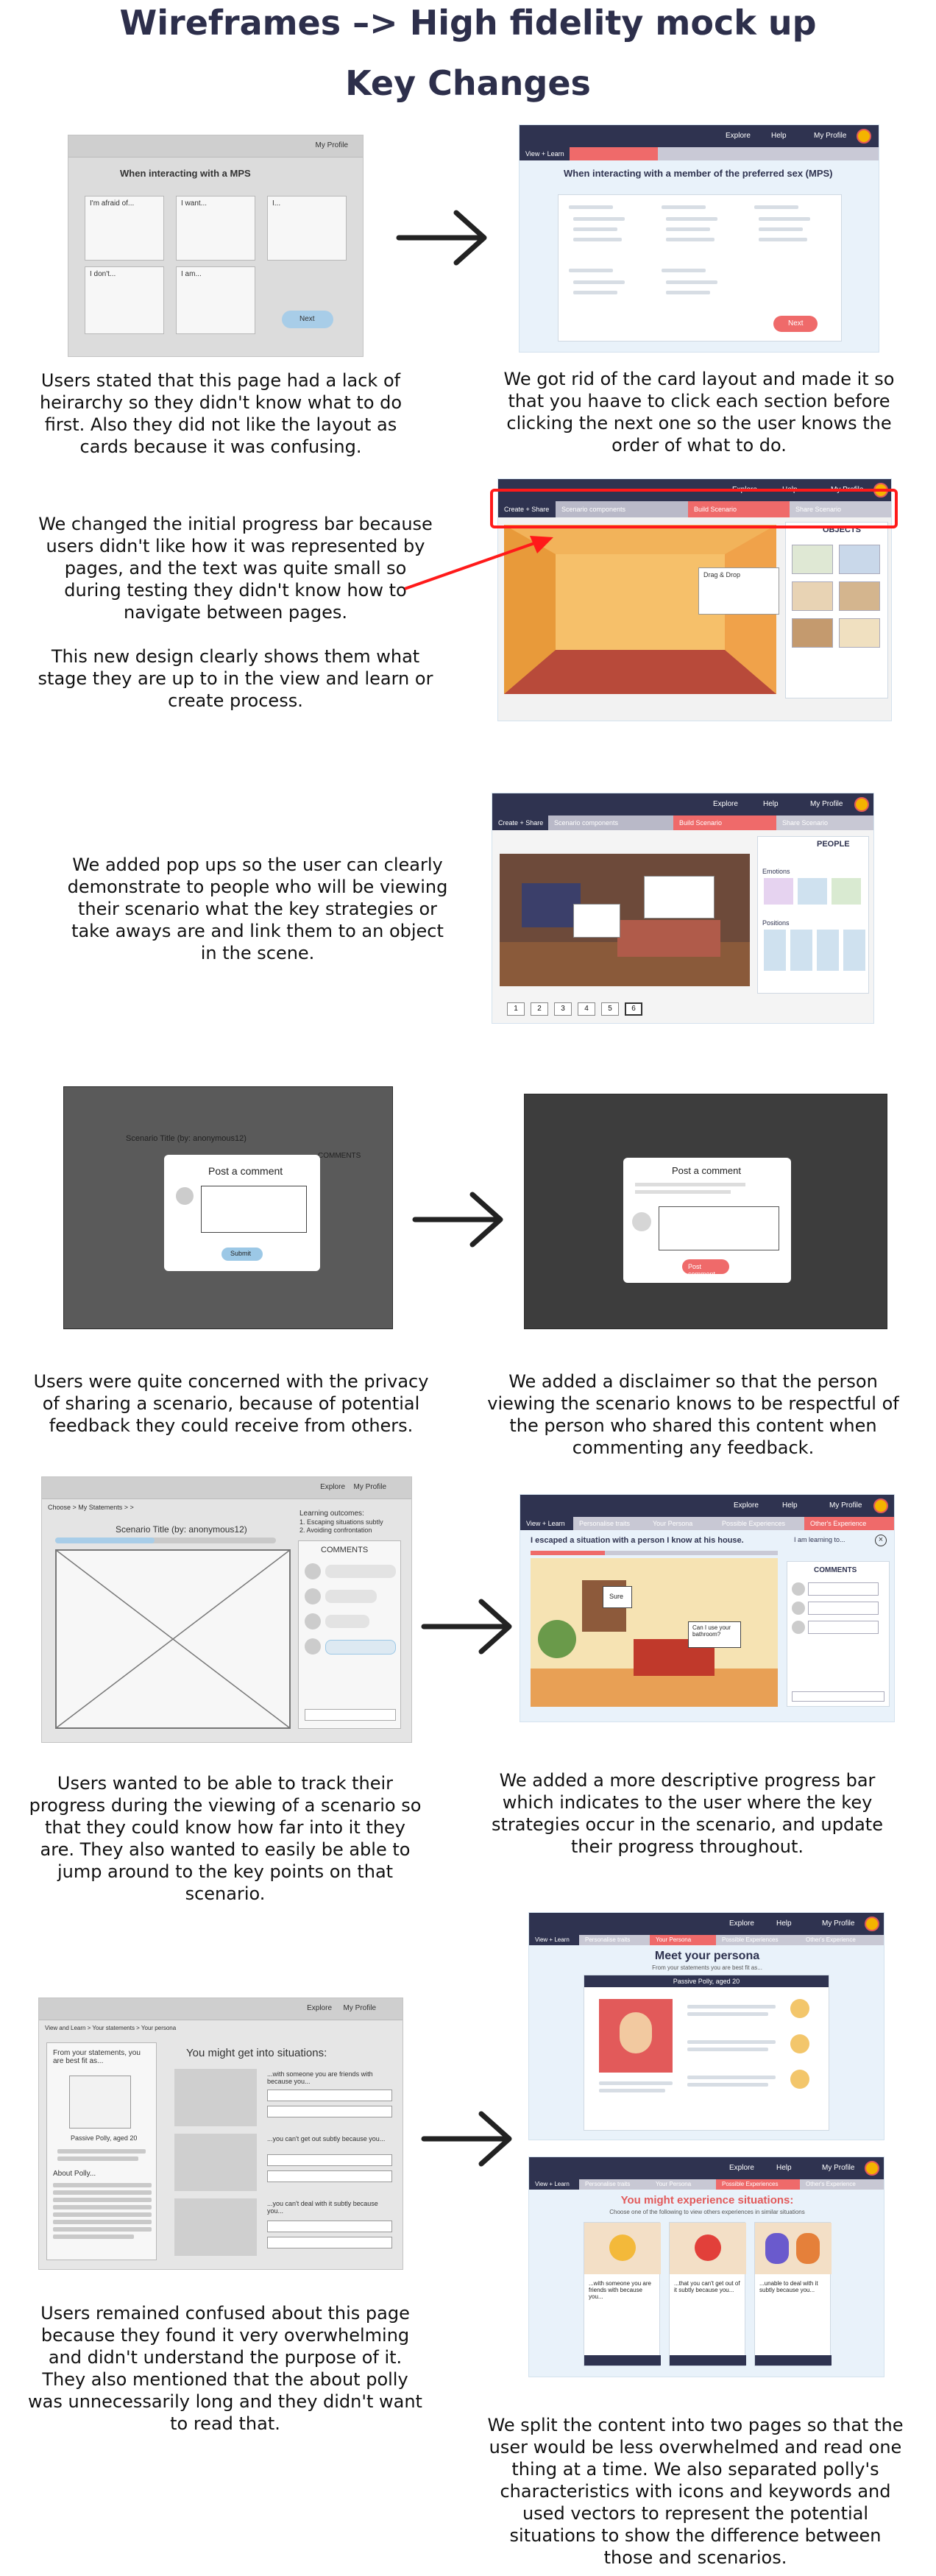 Image resolution: width=936 pixels, height=2576 pixels. Describe the element at coordinates (574, 1008) in the screenshot. I see `page-tabs: 123456` at that location.